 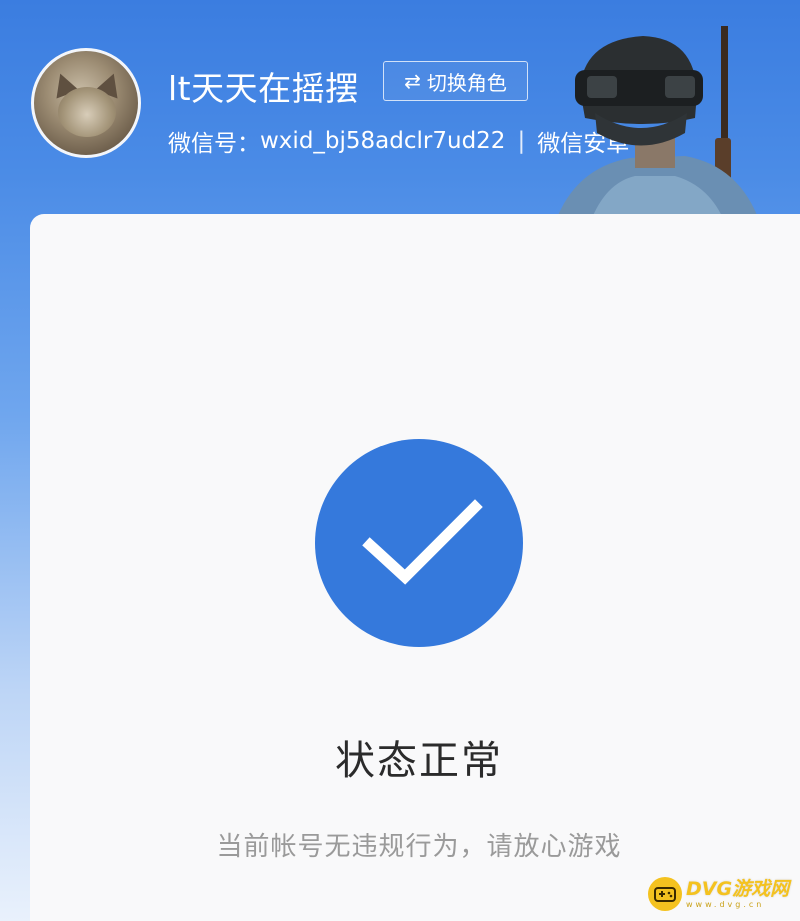 I want to click on watermark-text-group: DVG游戏网 www.dvg.cn, so click(x=738, y=893).